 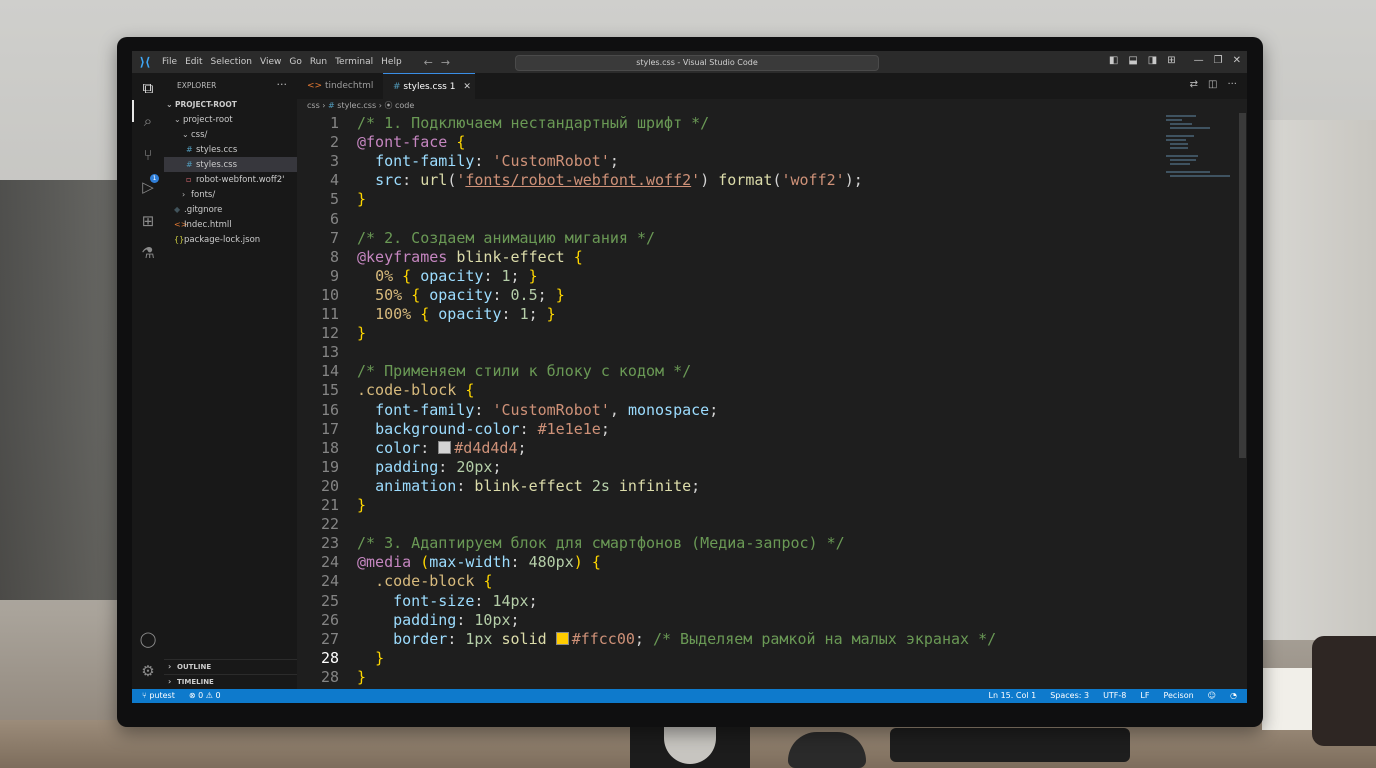 What do you see at coordinates (295, 62) in the screenshot?
I see `menu-item-go: Go` at bounding box center [295, 62].